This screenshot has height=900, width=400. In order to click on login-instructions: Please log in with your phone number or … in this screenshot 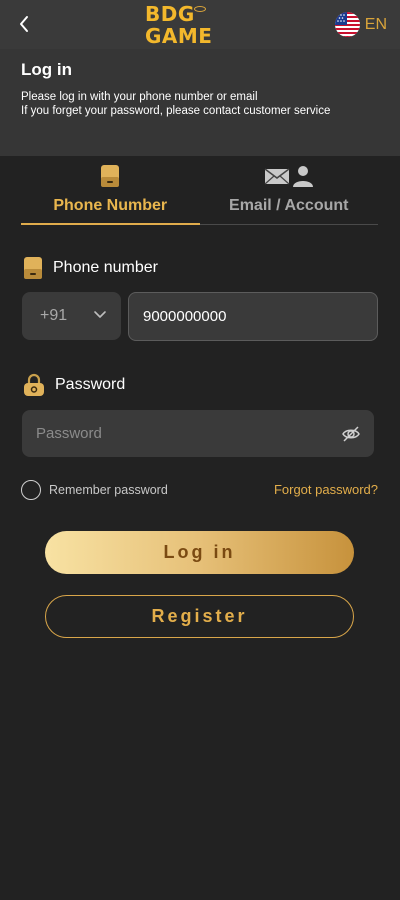, I will do `click(139, 97)`.